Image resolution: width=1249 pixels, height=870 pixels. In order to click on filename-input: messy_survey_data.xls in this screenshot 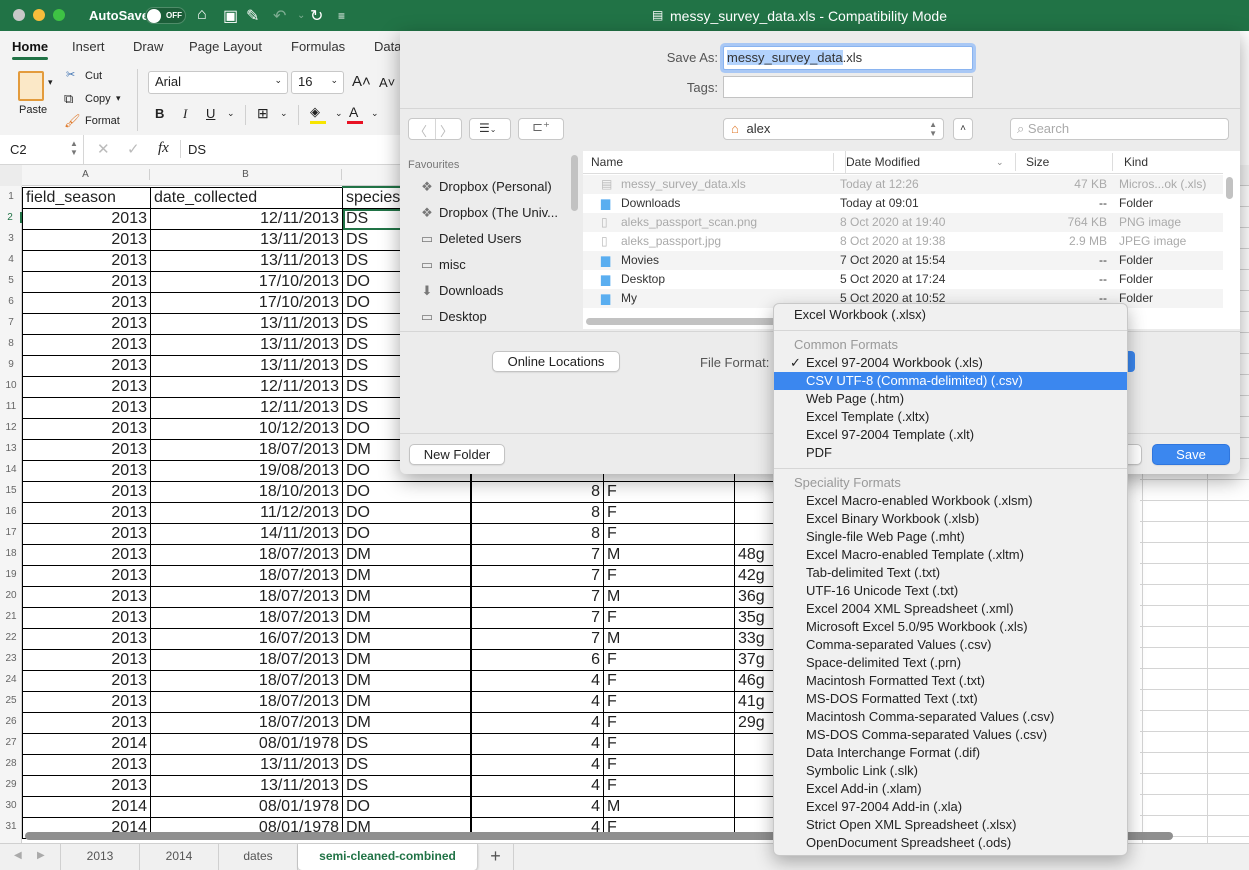, I will do `click(848, 58)`.